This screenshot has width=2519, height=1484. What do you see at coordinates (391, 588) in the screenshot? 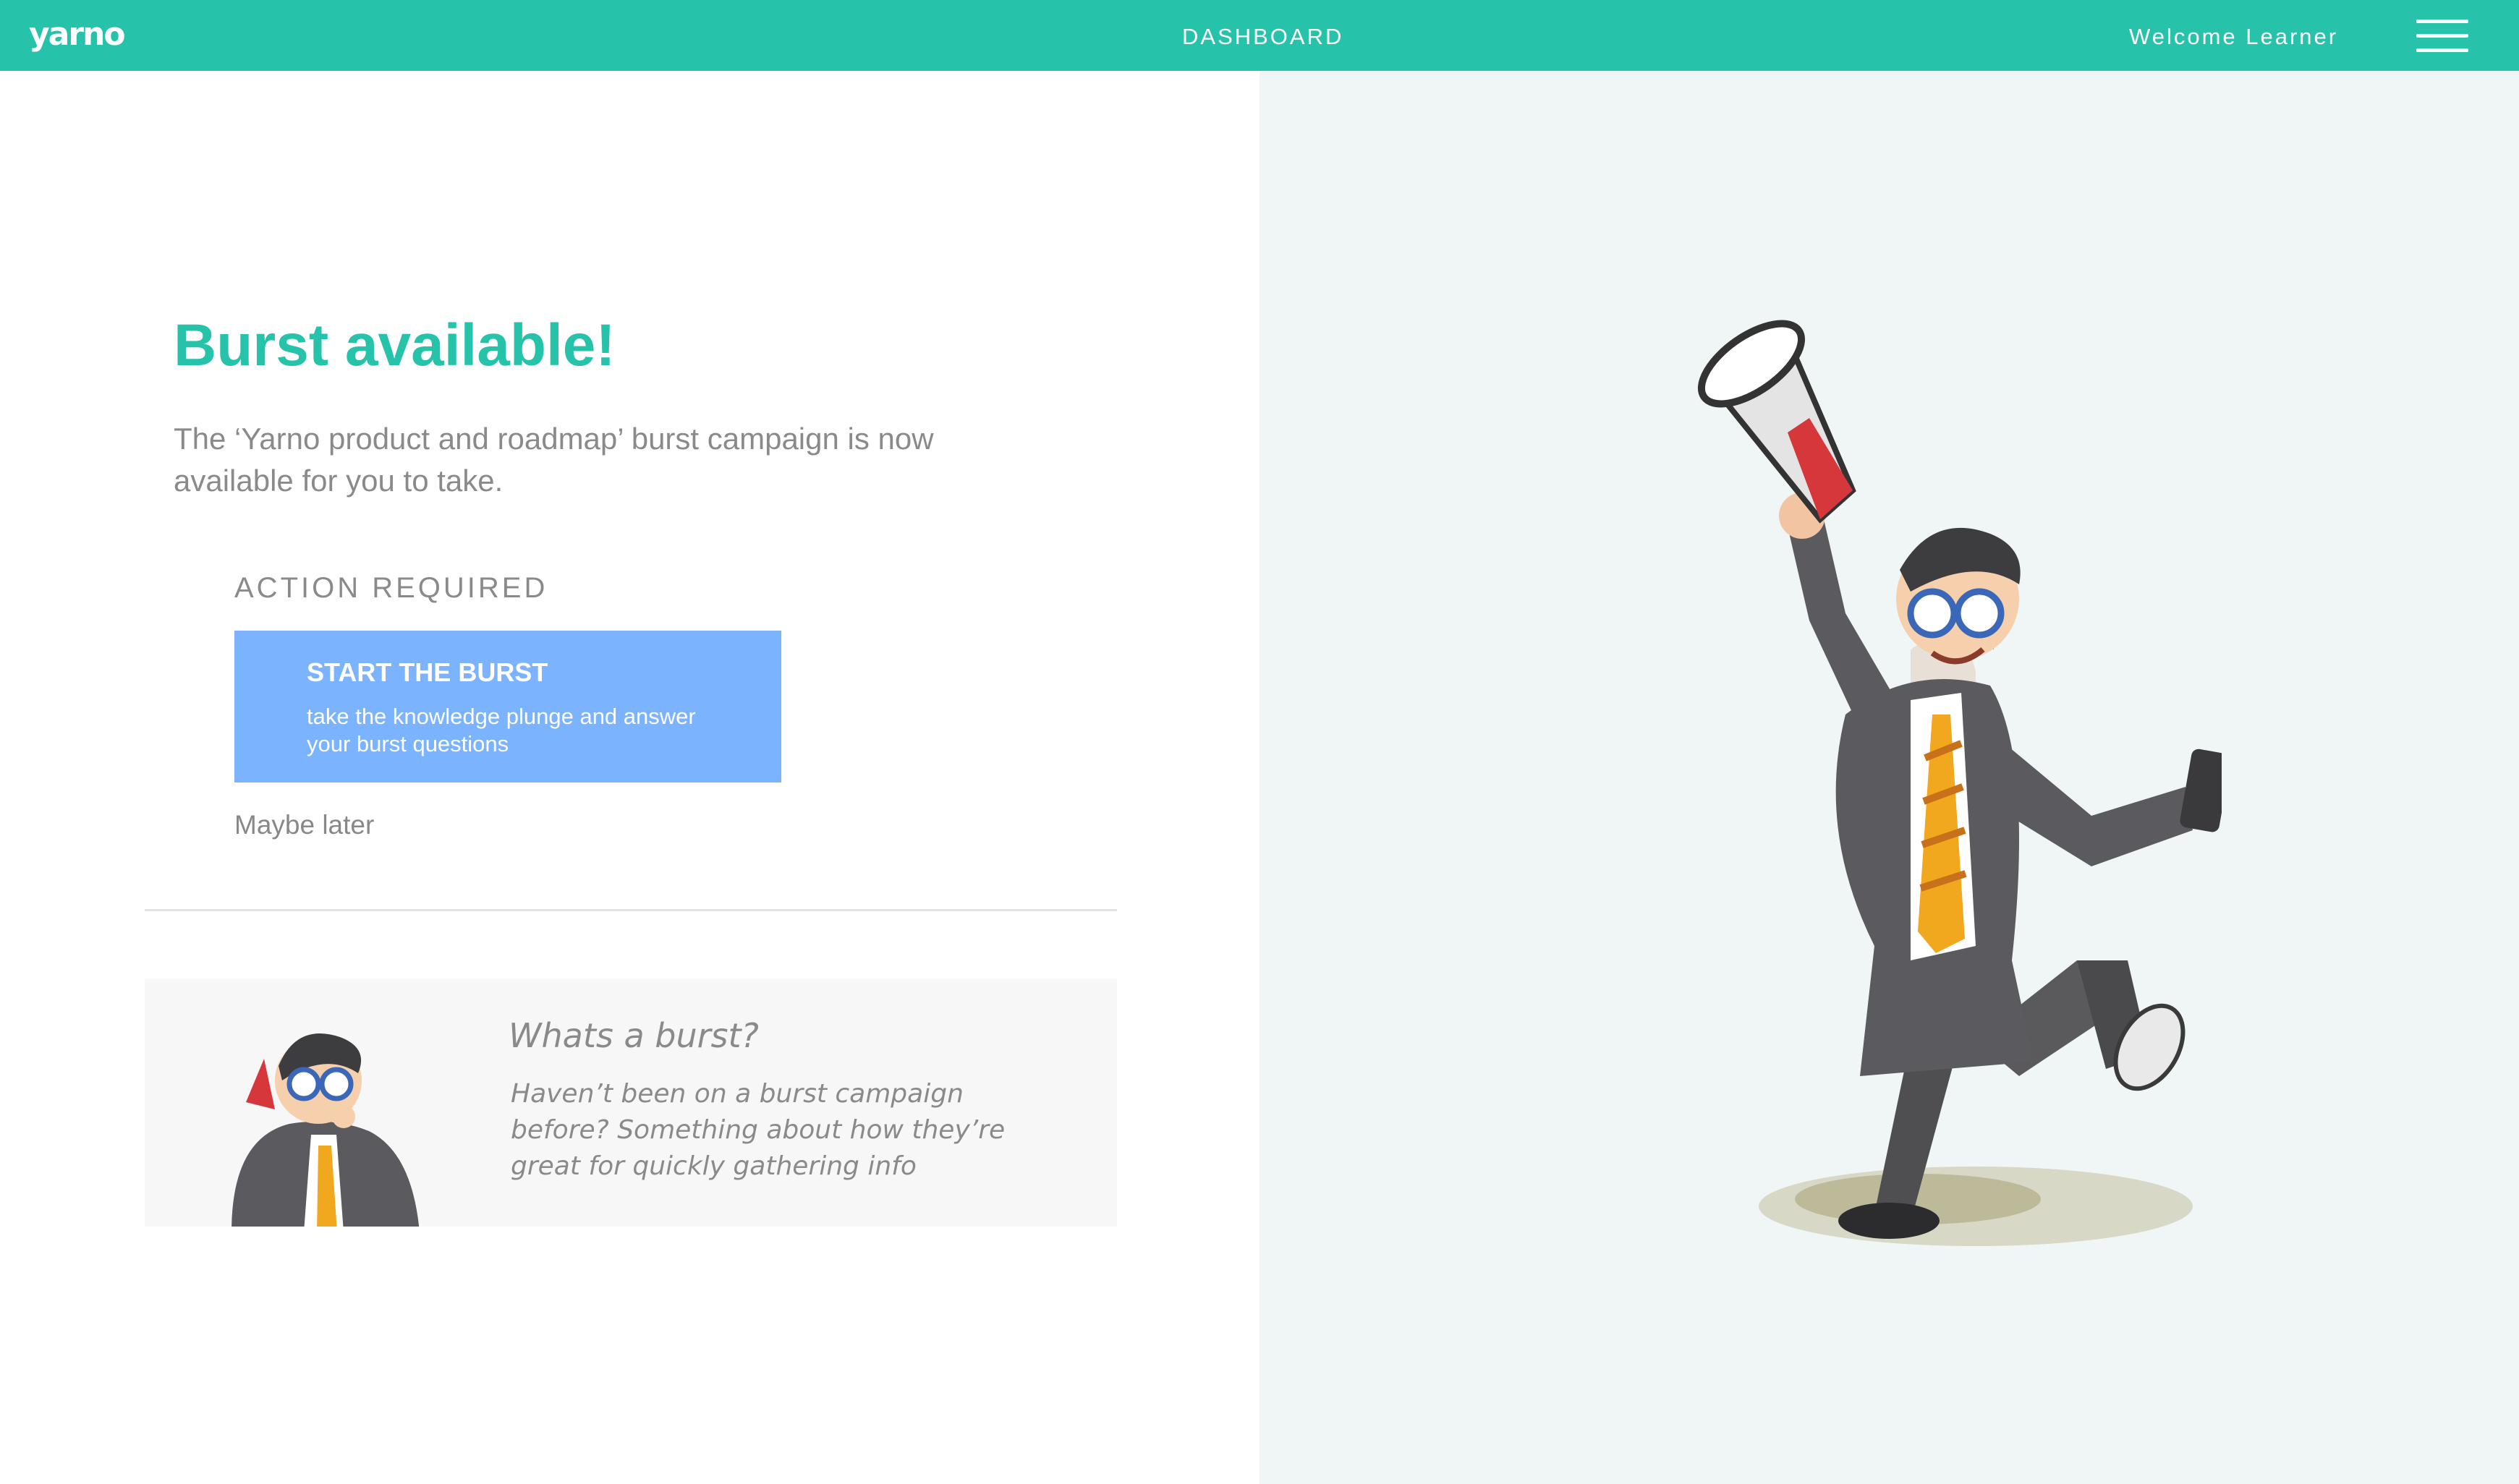
I see `action-required-label: ACTION REQUIRED` at bounding box center [391, 588].